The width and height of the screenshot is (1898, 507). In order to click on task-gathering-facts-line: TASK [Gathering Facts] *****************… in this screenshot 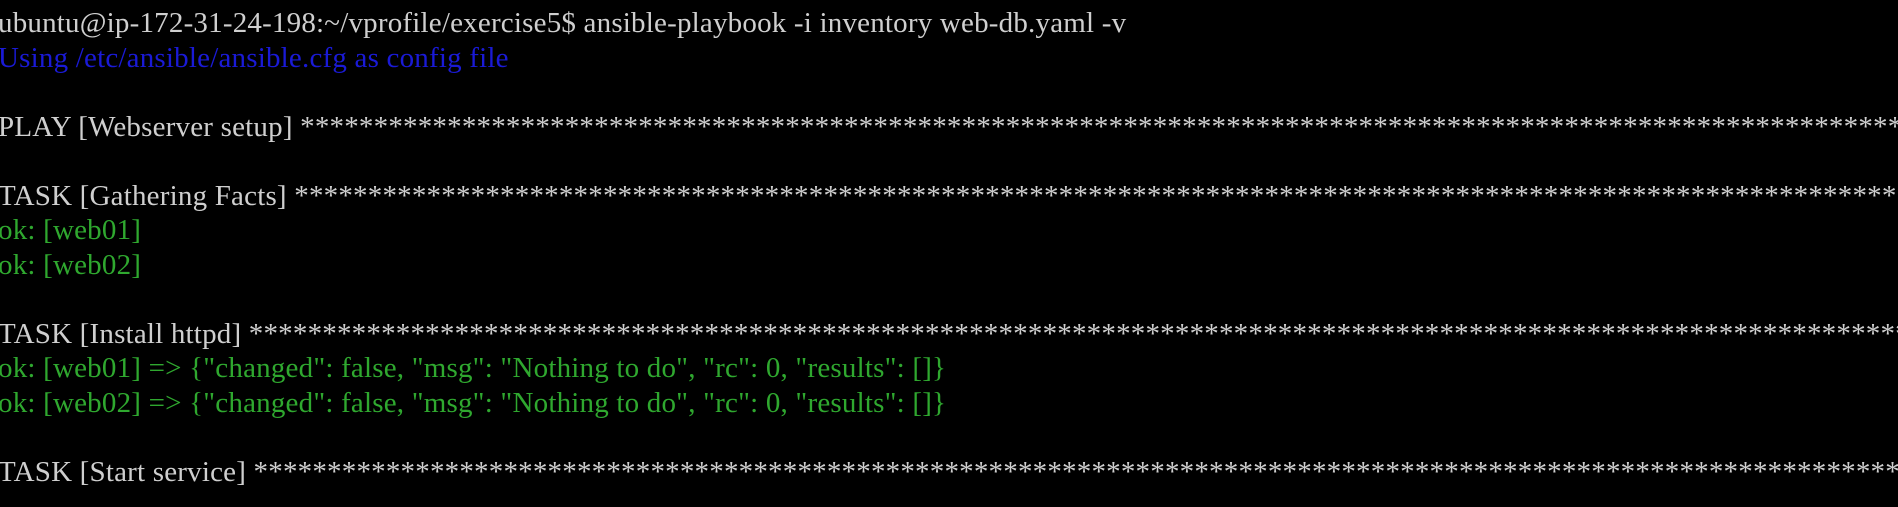, I will do `click(949, 195)`.